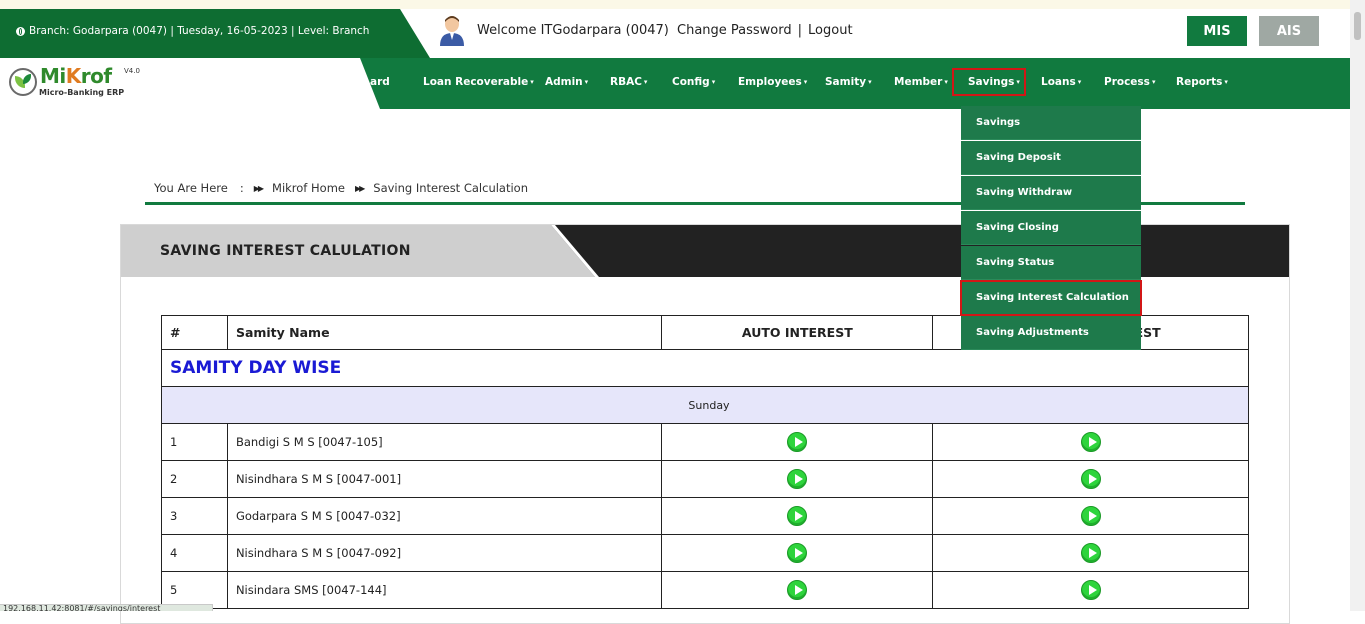 This screenshot has width=1365, height=624. What do you see at coordinates (1051, 298) in the screenshot?
I see `interest-calc-highlight-box` at bounding box center [1051, 298].